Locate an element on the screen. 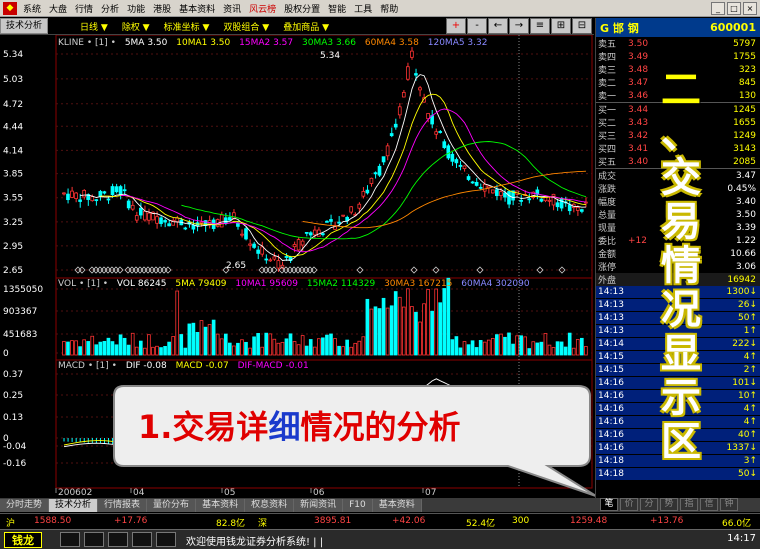 The width and height of the screenshot is (760, 549). bottom-tab: 新闻资讯 is located at coordinates (319, 505).